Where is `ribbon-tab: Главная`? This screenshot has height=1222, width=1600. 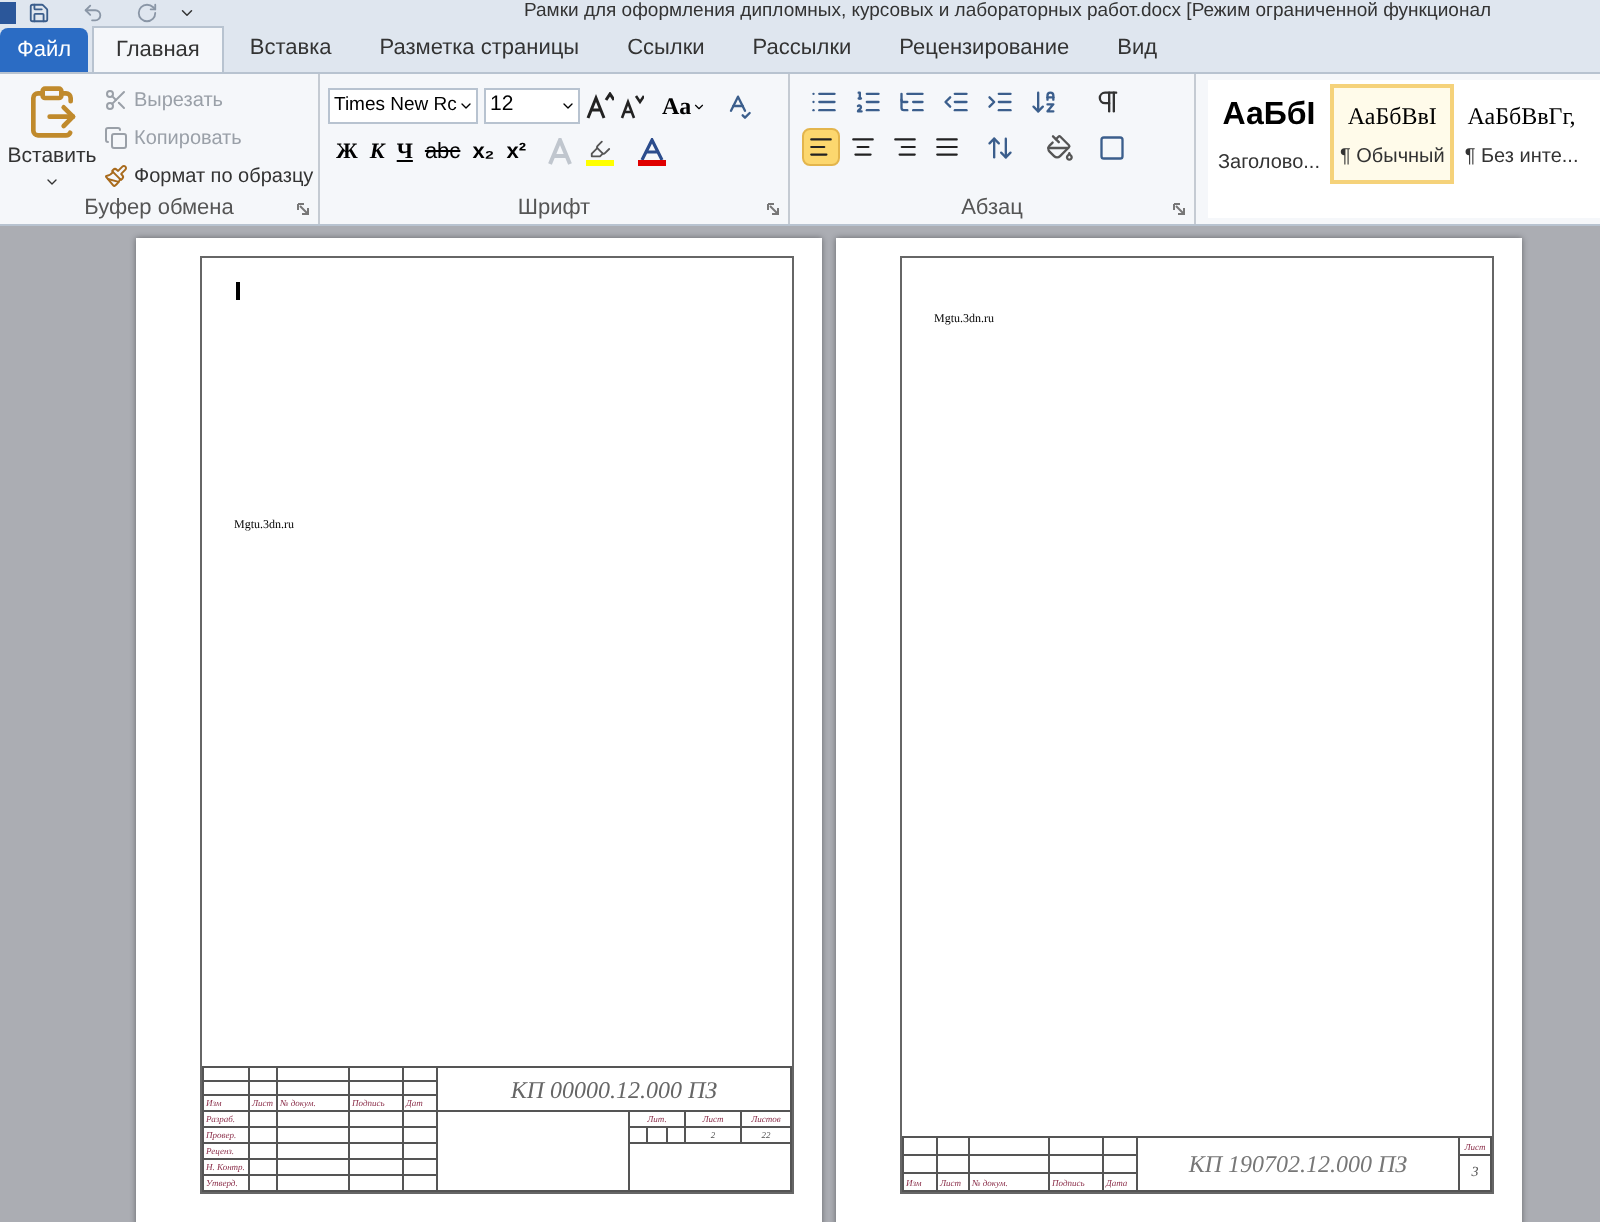
ribbon-tab: Главная is located at coordinates (158, 49).